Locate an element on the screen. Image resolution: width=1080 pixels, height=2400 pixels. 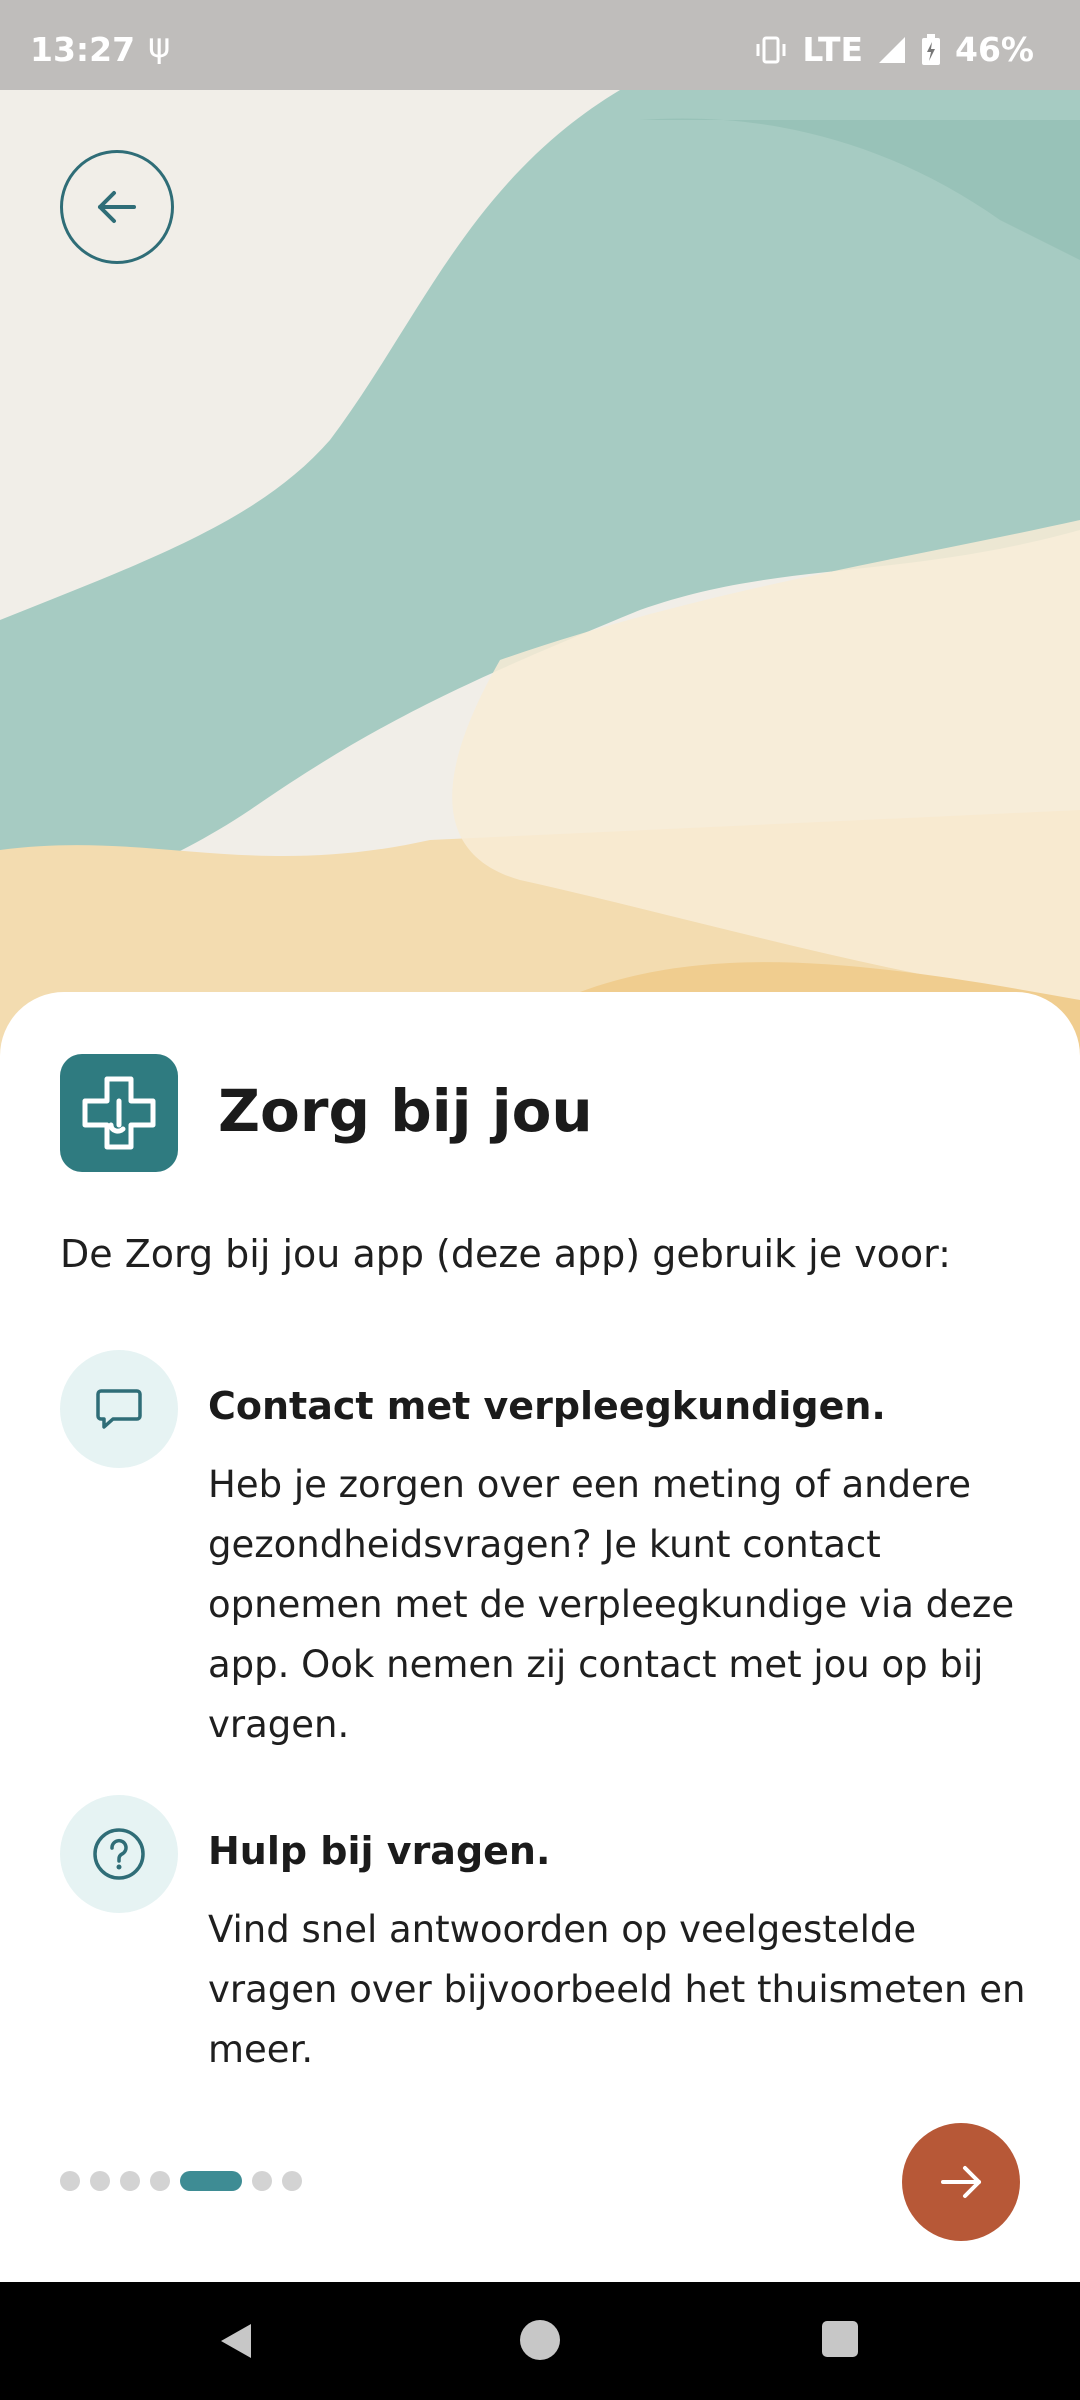
feature-icon-contact is located at coordinates (119, 1409).